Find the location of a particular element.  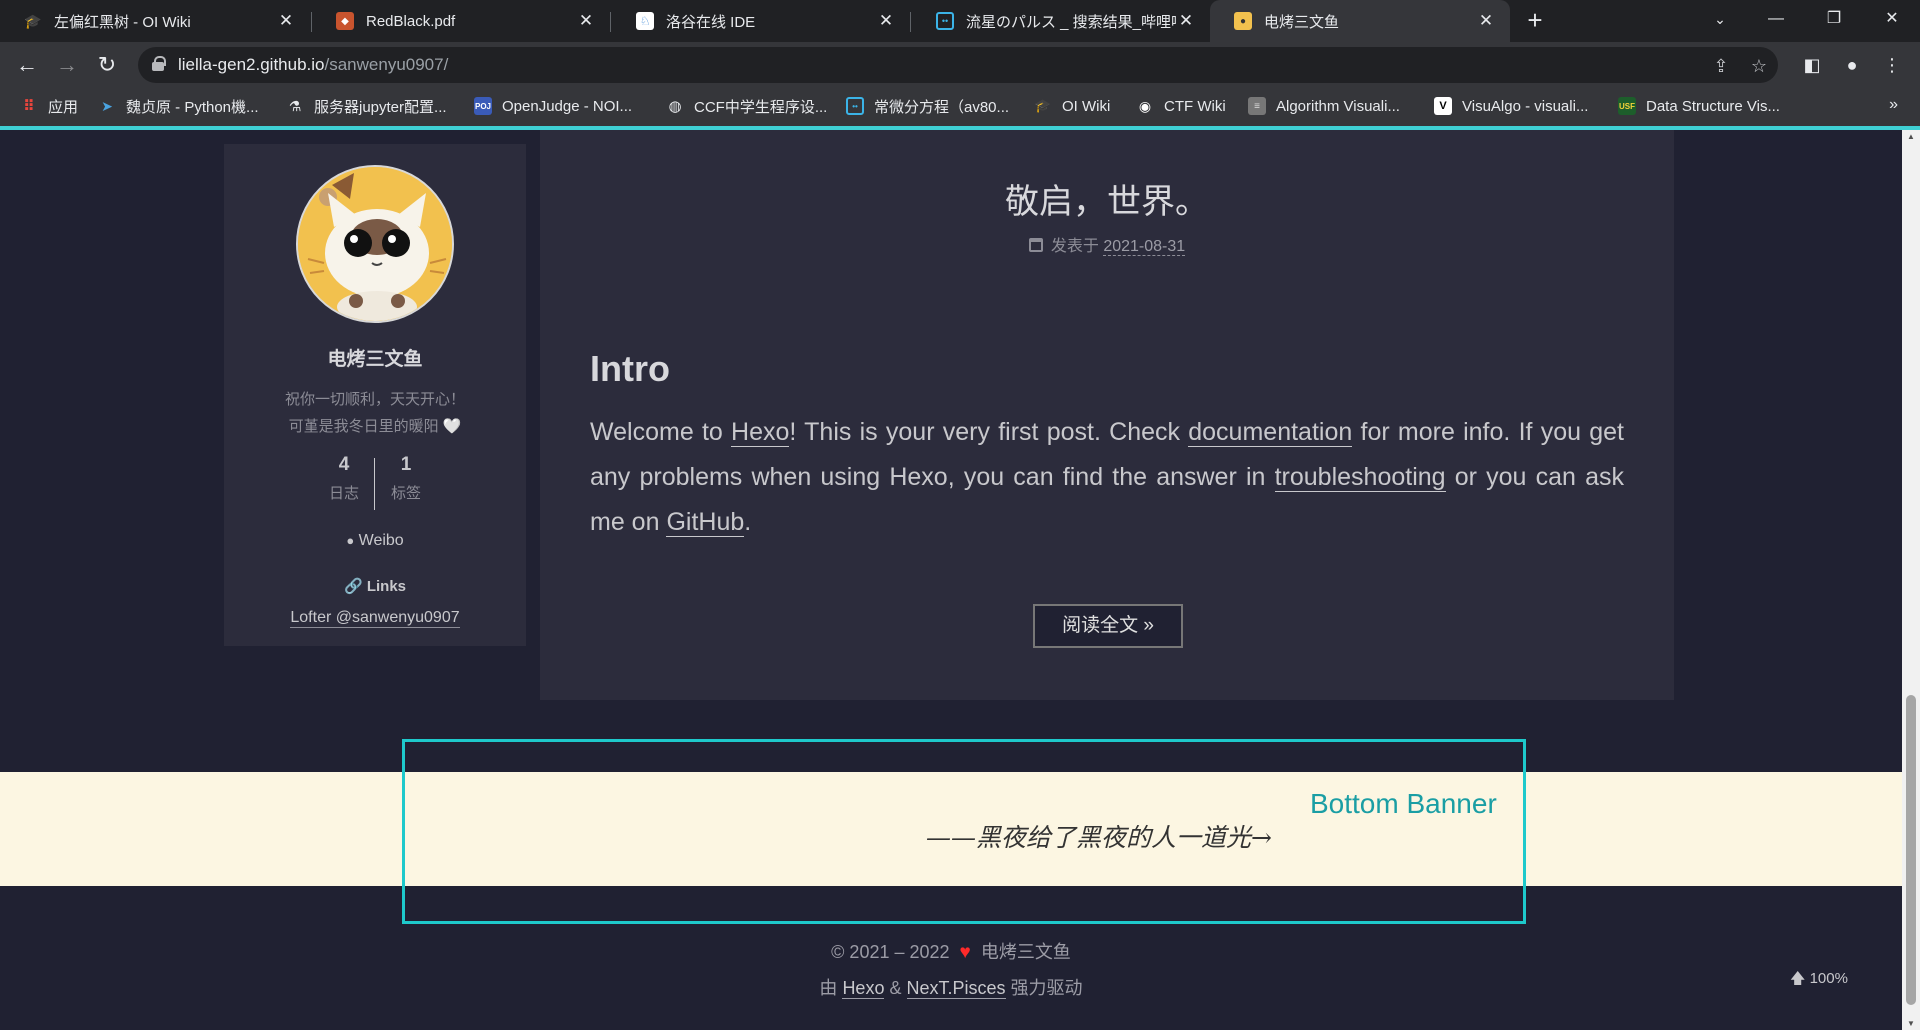

stat-tags: 1 标签 is located at coordinates (406, 478).